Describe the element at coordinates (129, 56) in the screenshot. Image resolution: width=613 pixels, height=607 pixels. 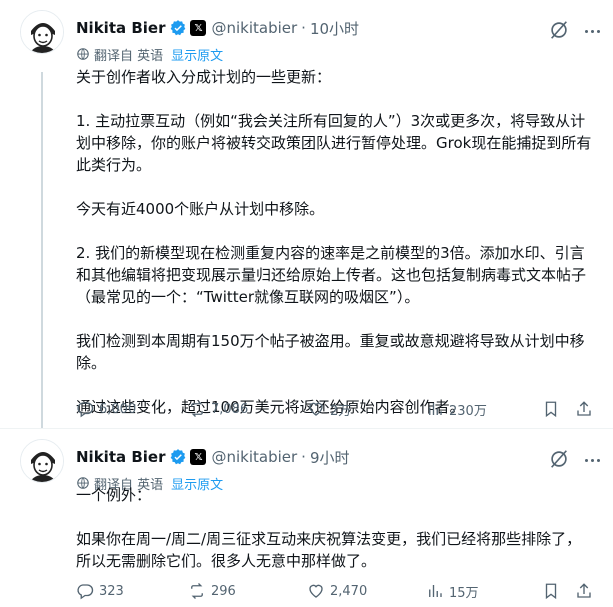
I see `translated-label: 翻译自 英语` at that location.